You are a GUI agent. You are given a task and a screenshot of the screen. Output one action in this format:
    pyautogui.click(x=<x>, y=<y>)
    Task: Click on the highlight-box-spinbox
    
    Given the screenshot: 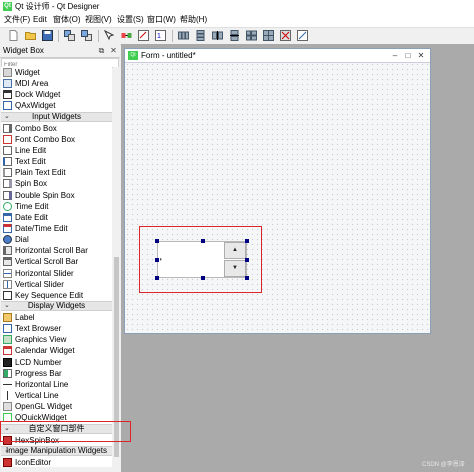 What is the action you would take?
    pyautogui.click(x=200, y=259)
    